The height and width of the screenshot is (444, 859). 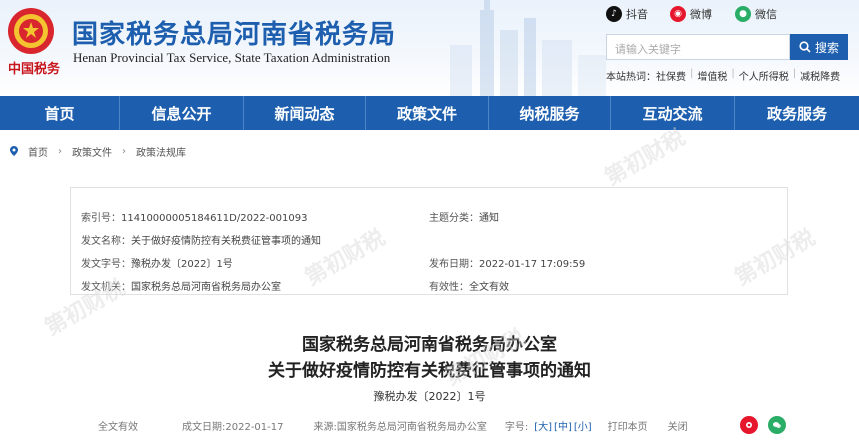 I want to click on nav-gov-service: 政务服务, so click(x=797, y=113).